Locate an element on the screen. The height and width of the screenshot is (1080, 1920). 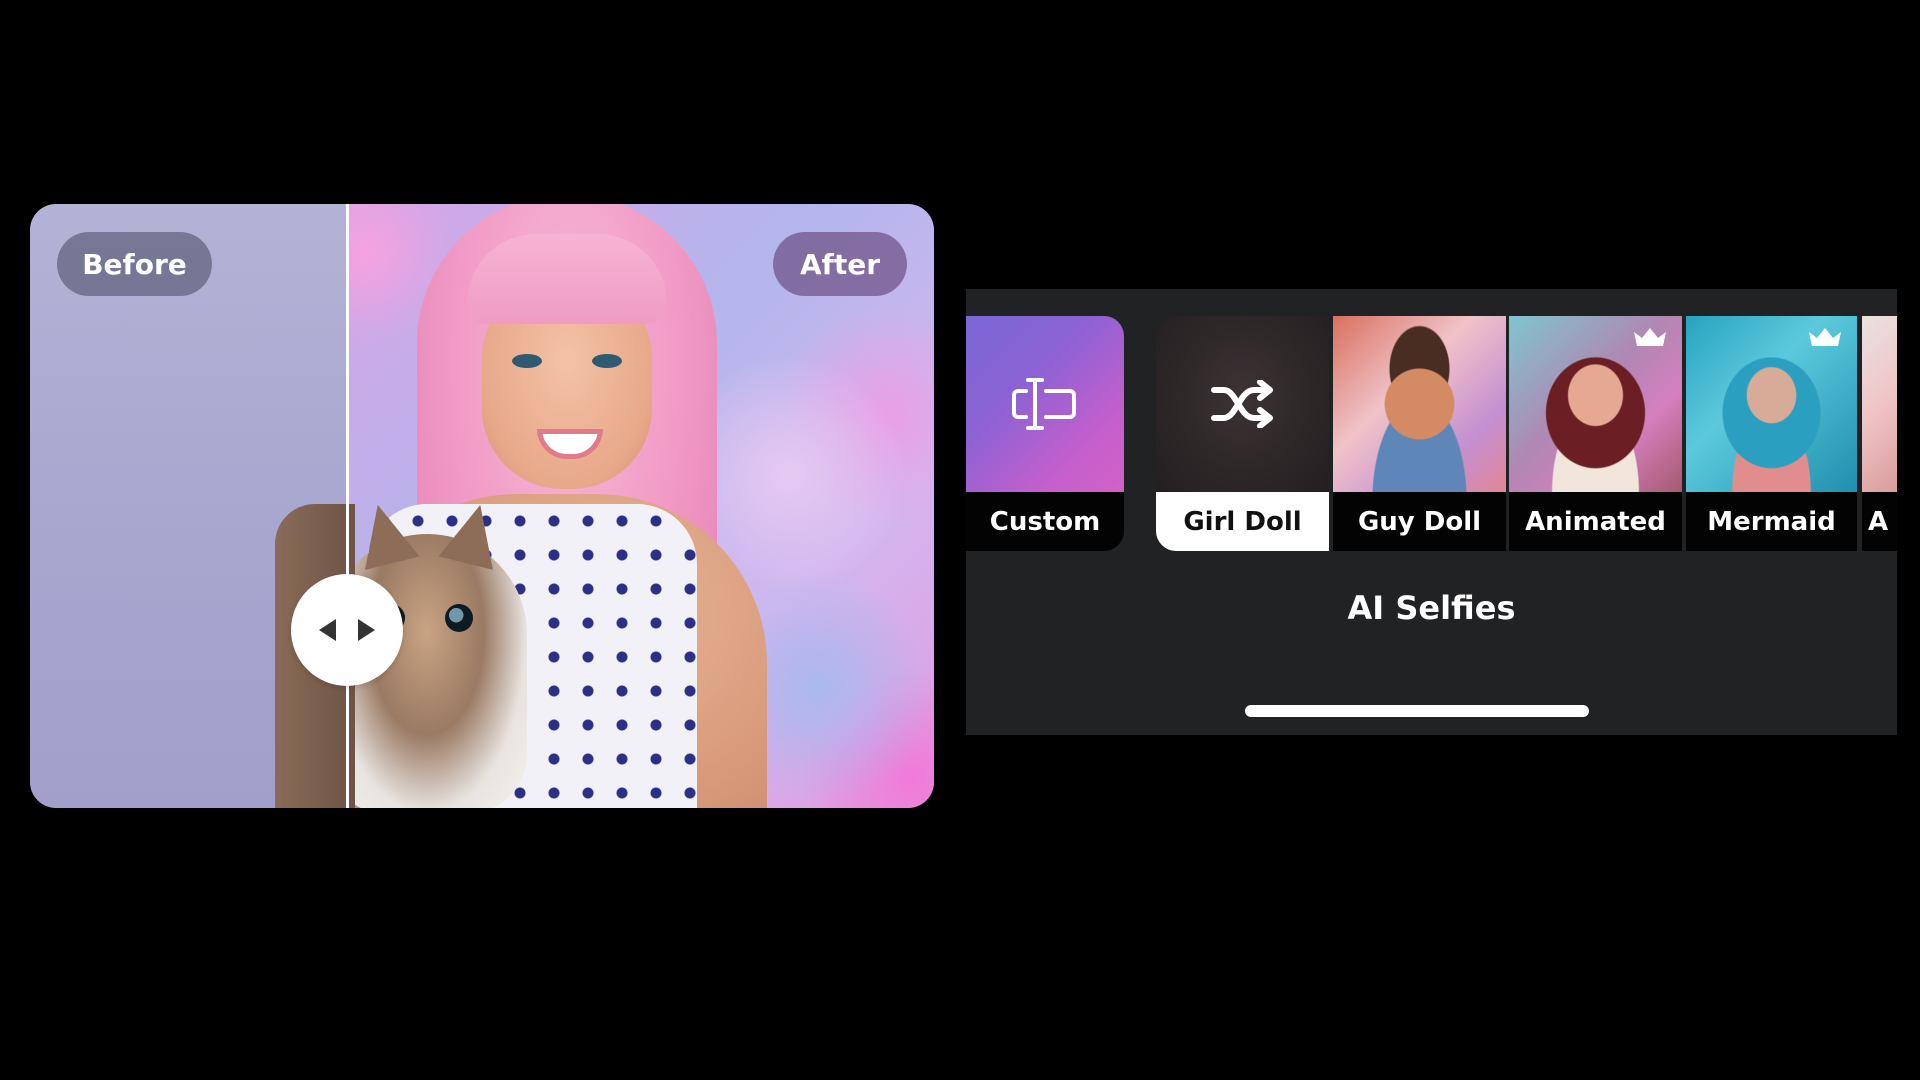
effect-tile-custom: Custom is located at coordinates (1045, 433).